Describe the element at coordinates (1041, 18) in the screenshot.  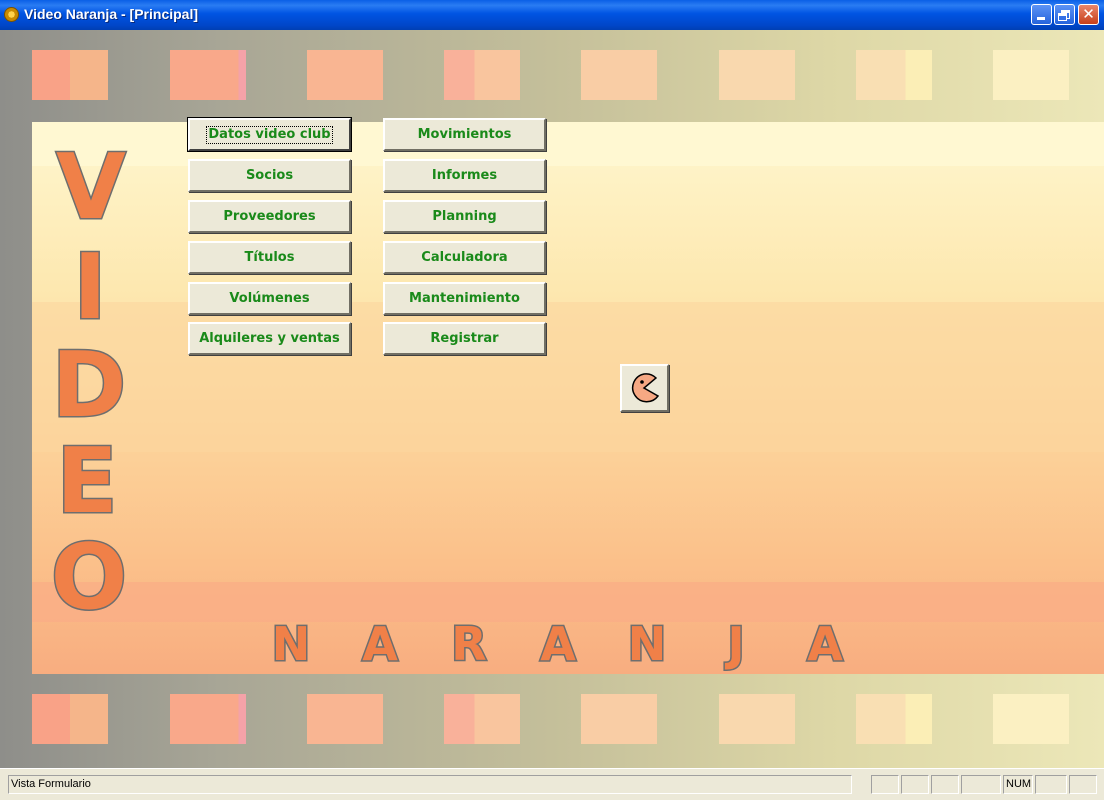
I see `minimize-icon` at that location.